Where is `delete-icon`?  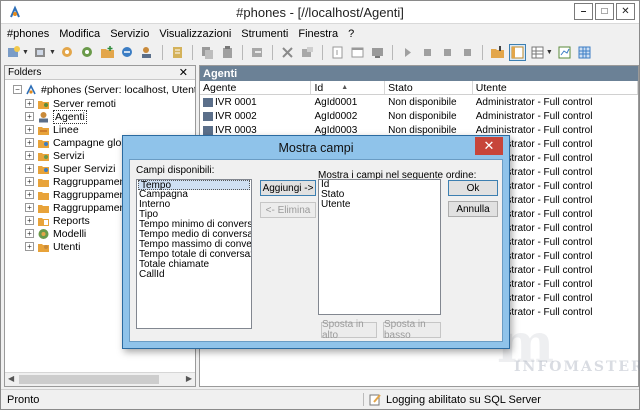 delete-icon is located at coordinates (287, 52).